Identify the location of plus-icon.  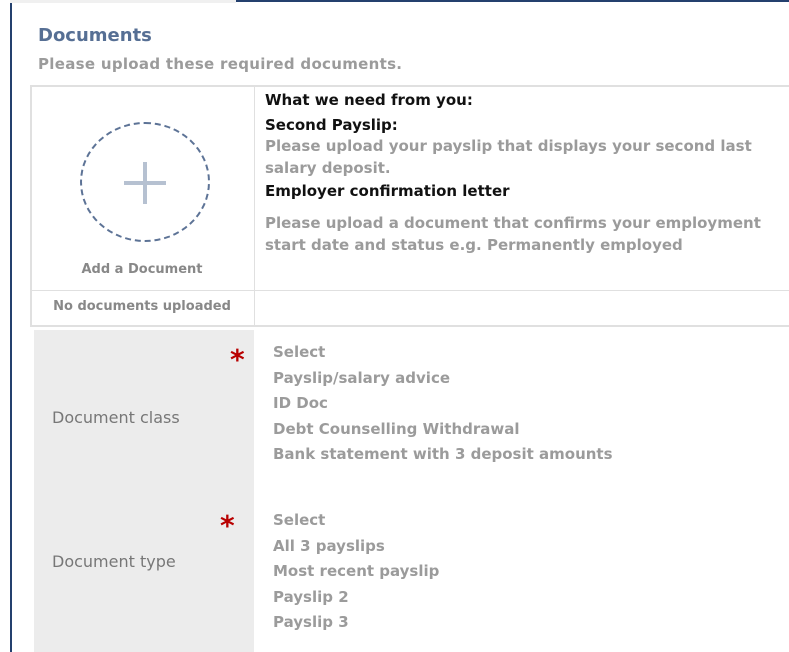
(145, 182).